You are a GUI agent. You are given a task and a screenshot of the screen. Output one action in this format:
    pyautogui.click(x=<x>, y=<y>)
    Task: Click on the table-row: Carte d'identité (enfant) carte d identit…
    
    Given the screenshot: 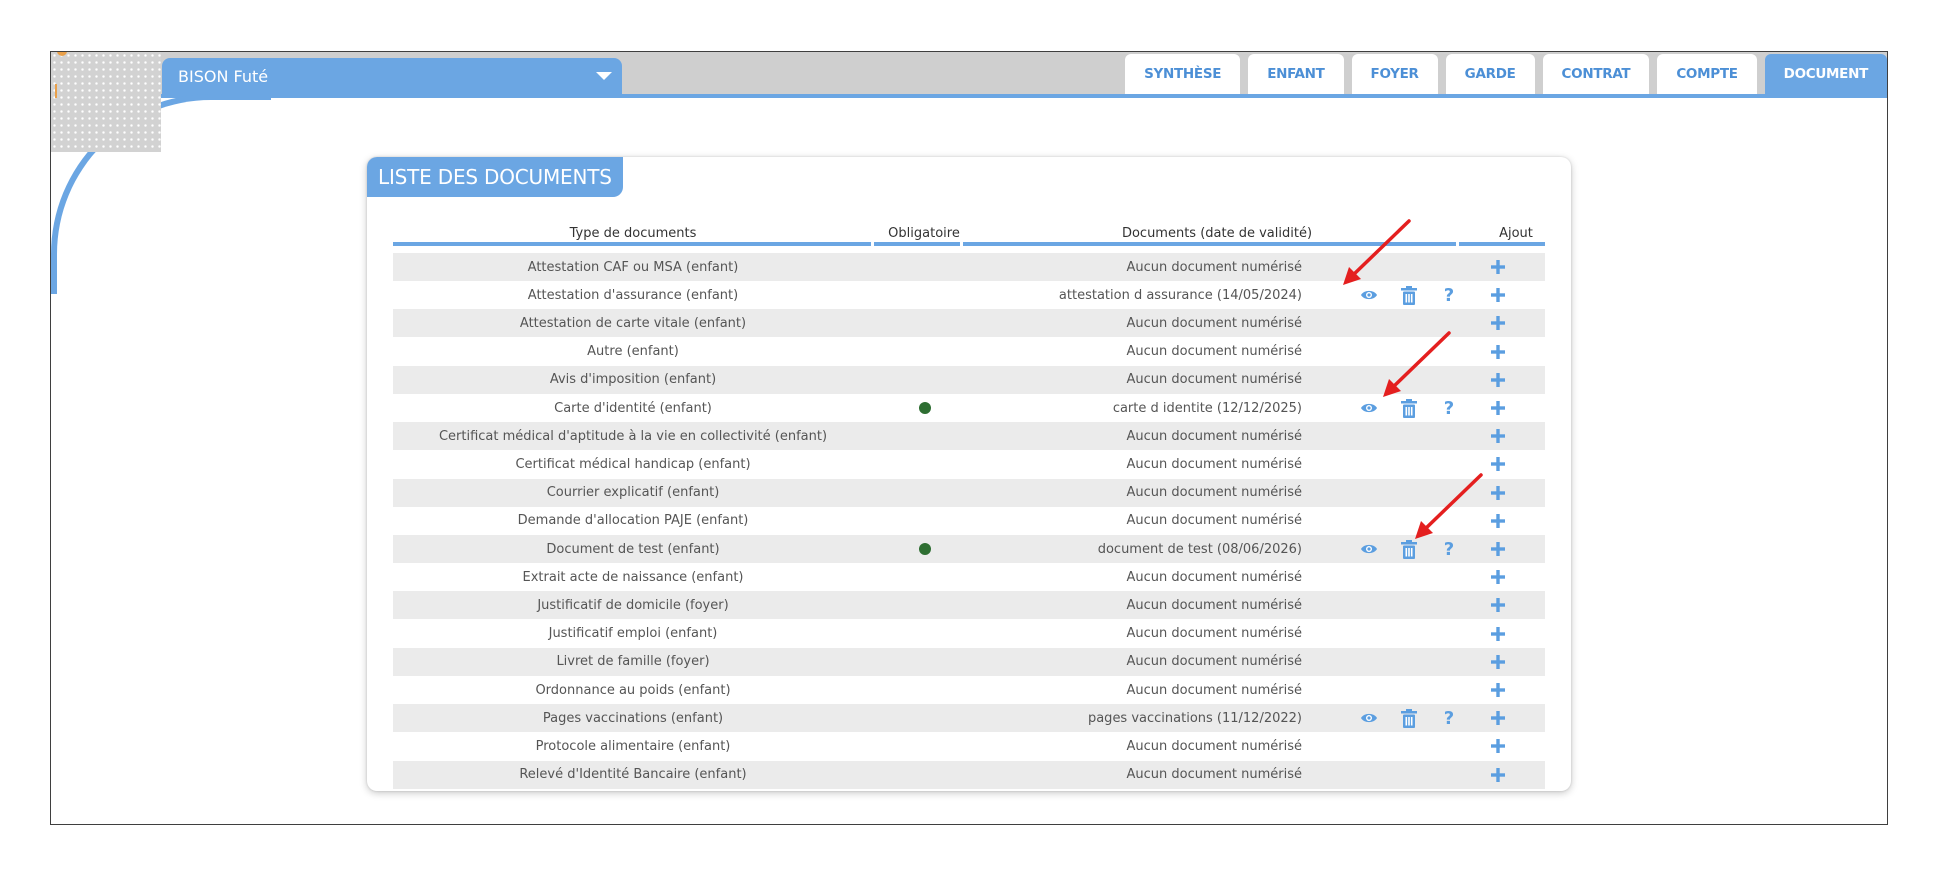 What is the action you would take?
    pyautogui.click(x=969, y=408)
    